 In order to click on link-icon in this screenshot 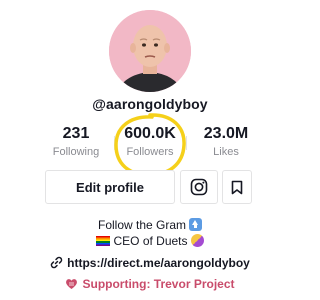, I will do `click(56, 262)`.